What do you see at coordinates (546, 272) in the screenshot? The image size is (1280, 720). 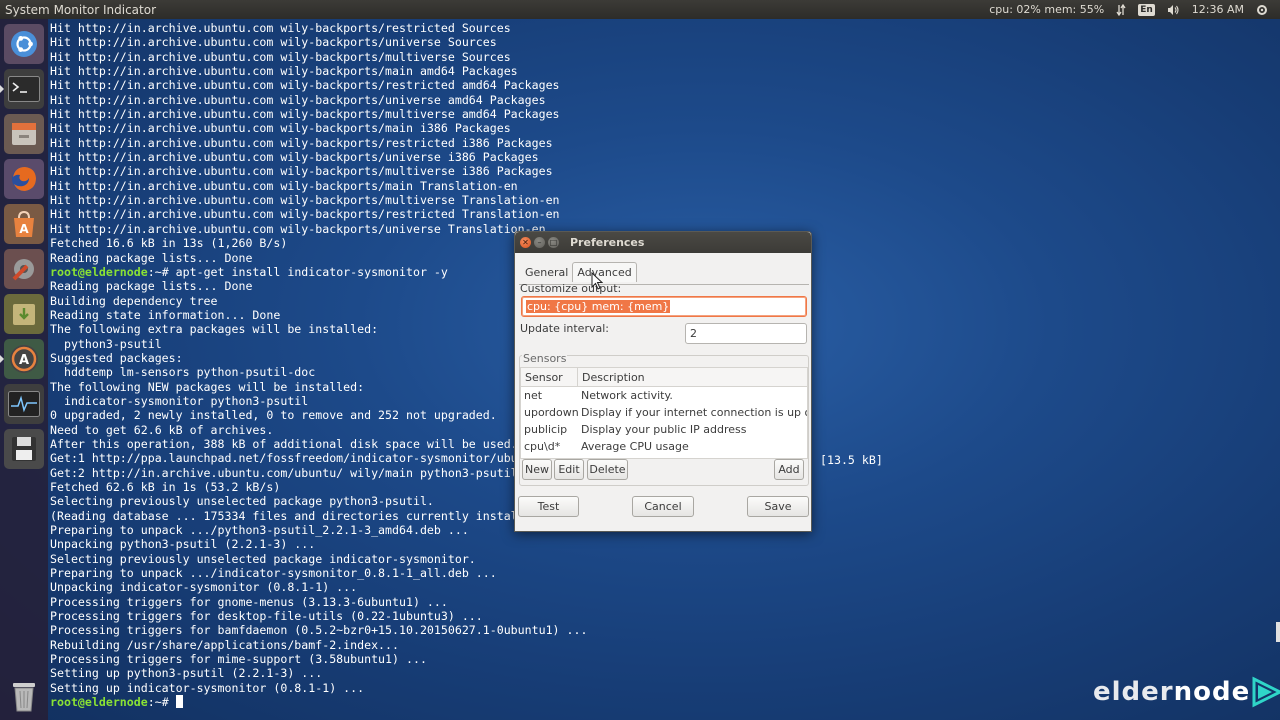 I see `tab-general: General` at bounding box center [546, 272].